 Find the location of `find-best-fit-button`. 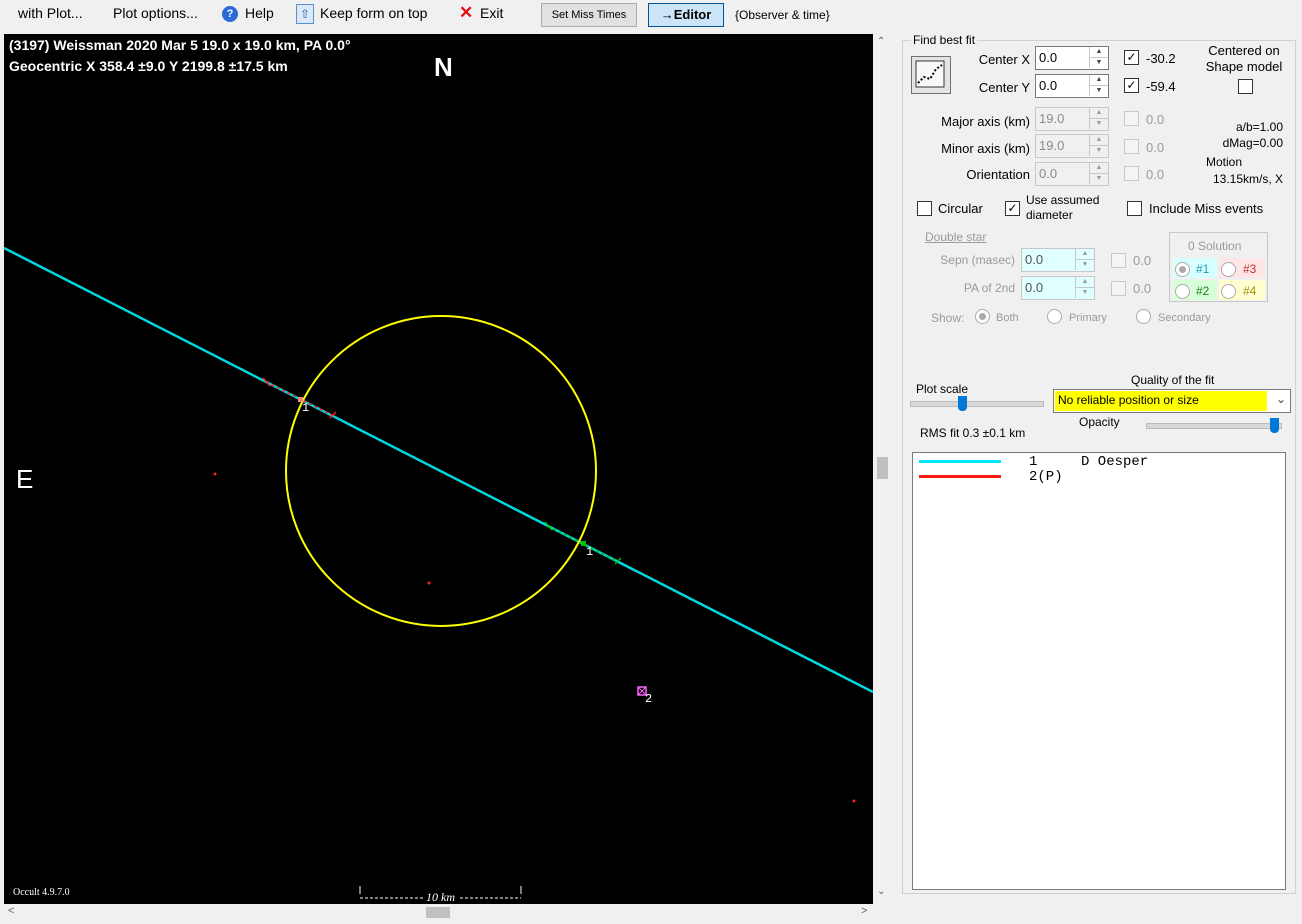

find-best-fit-button is located at coordinates (931, 75).